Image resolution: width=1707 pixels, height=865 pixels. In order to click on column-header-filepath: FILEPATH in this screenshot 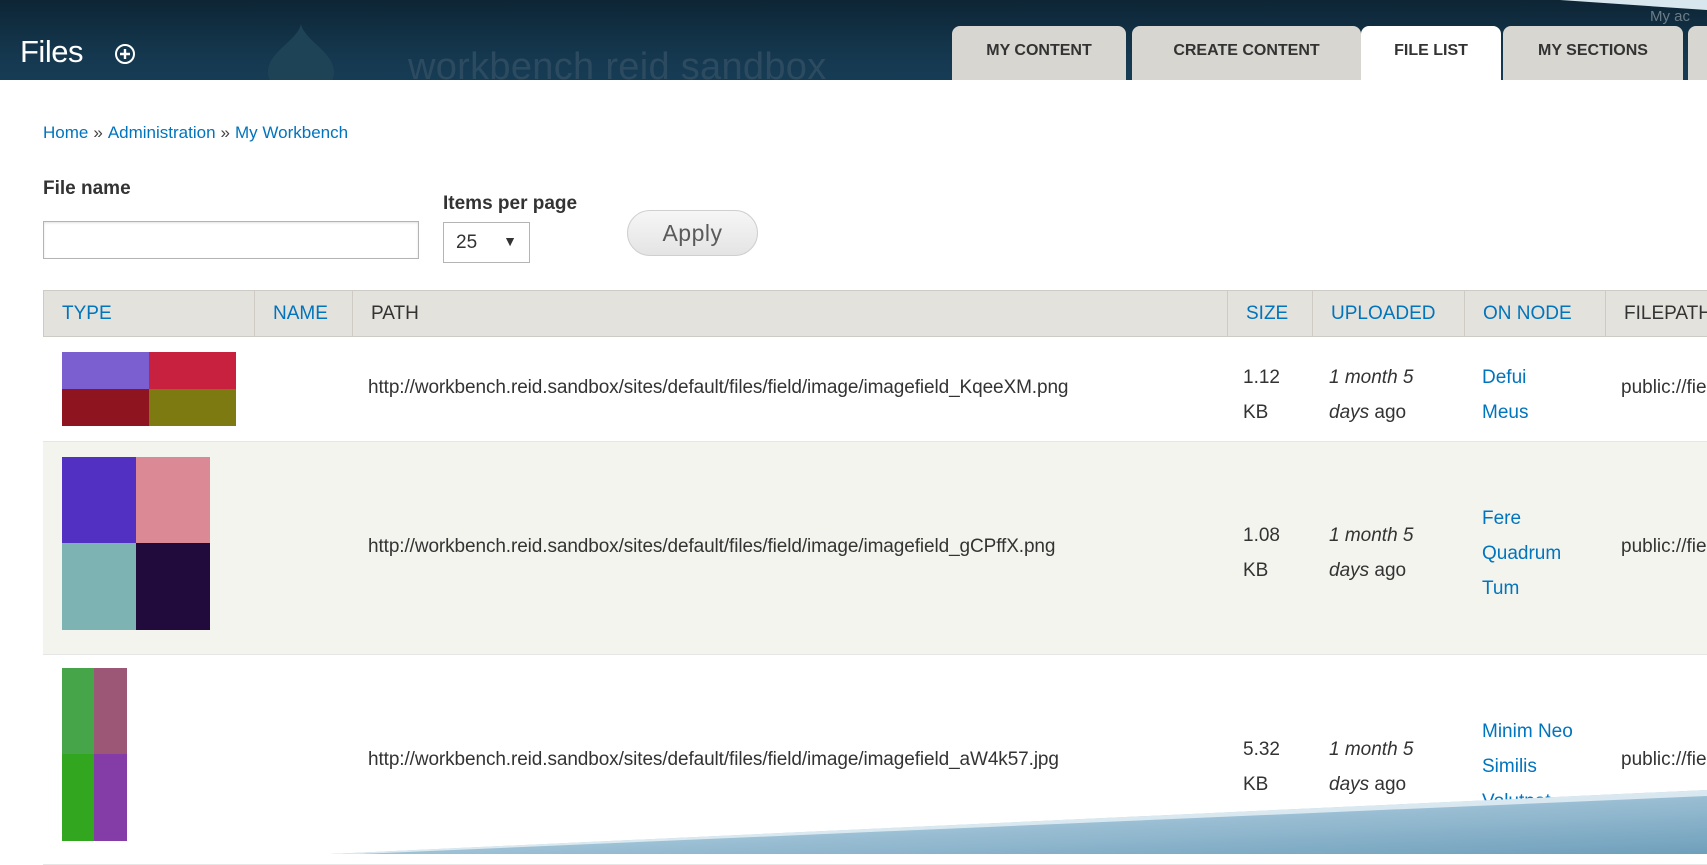, I will do `click(1665, 313)`.